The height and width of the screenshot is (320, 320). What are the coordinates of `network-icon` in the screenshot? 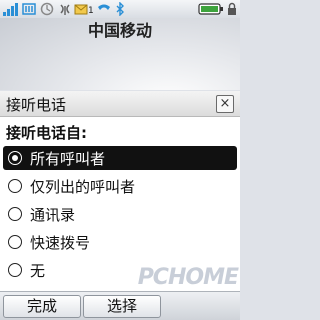 It's located at (29, 9).